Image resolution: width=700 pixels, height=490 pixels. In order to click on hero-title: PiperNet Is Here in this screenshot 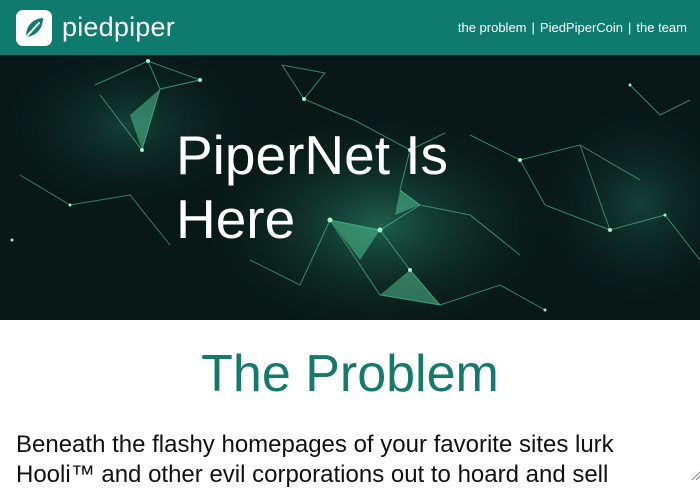, I will do `click(312, 187)`.